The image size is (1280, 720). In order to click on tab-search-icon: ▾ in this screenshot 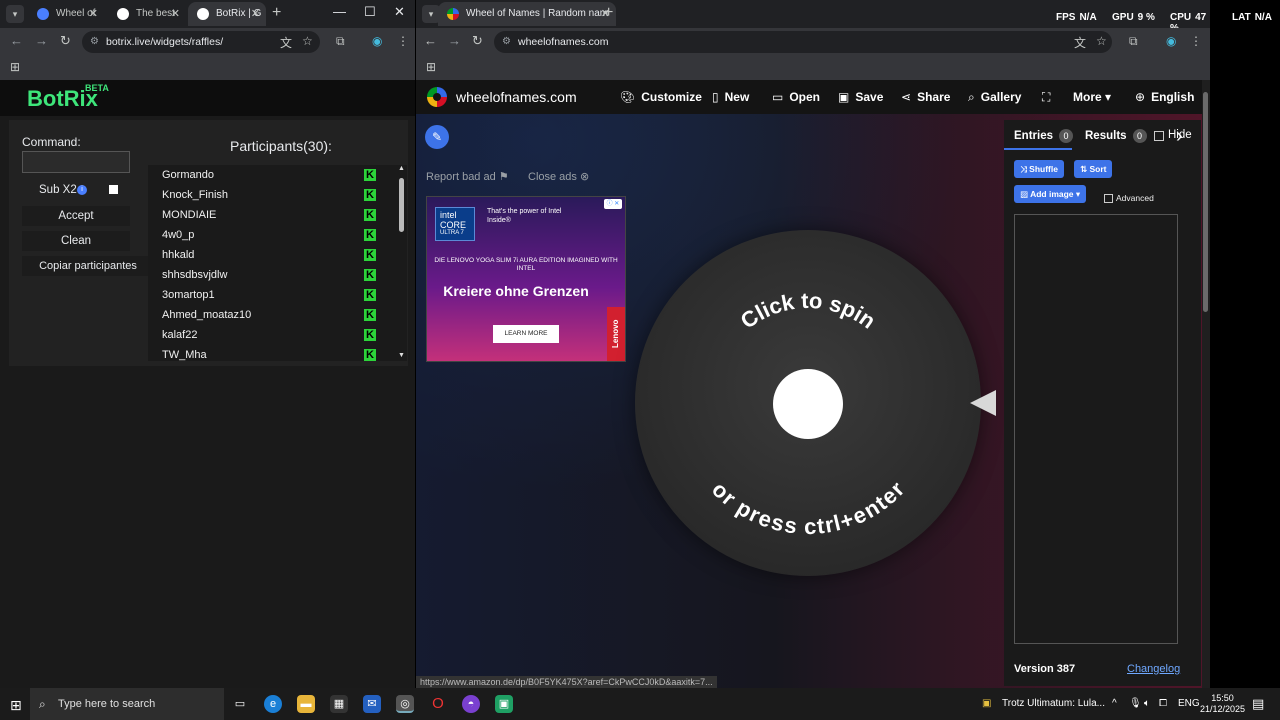, I will do `click(15, 14)`.